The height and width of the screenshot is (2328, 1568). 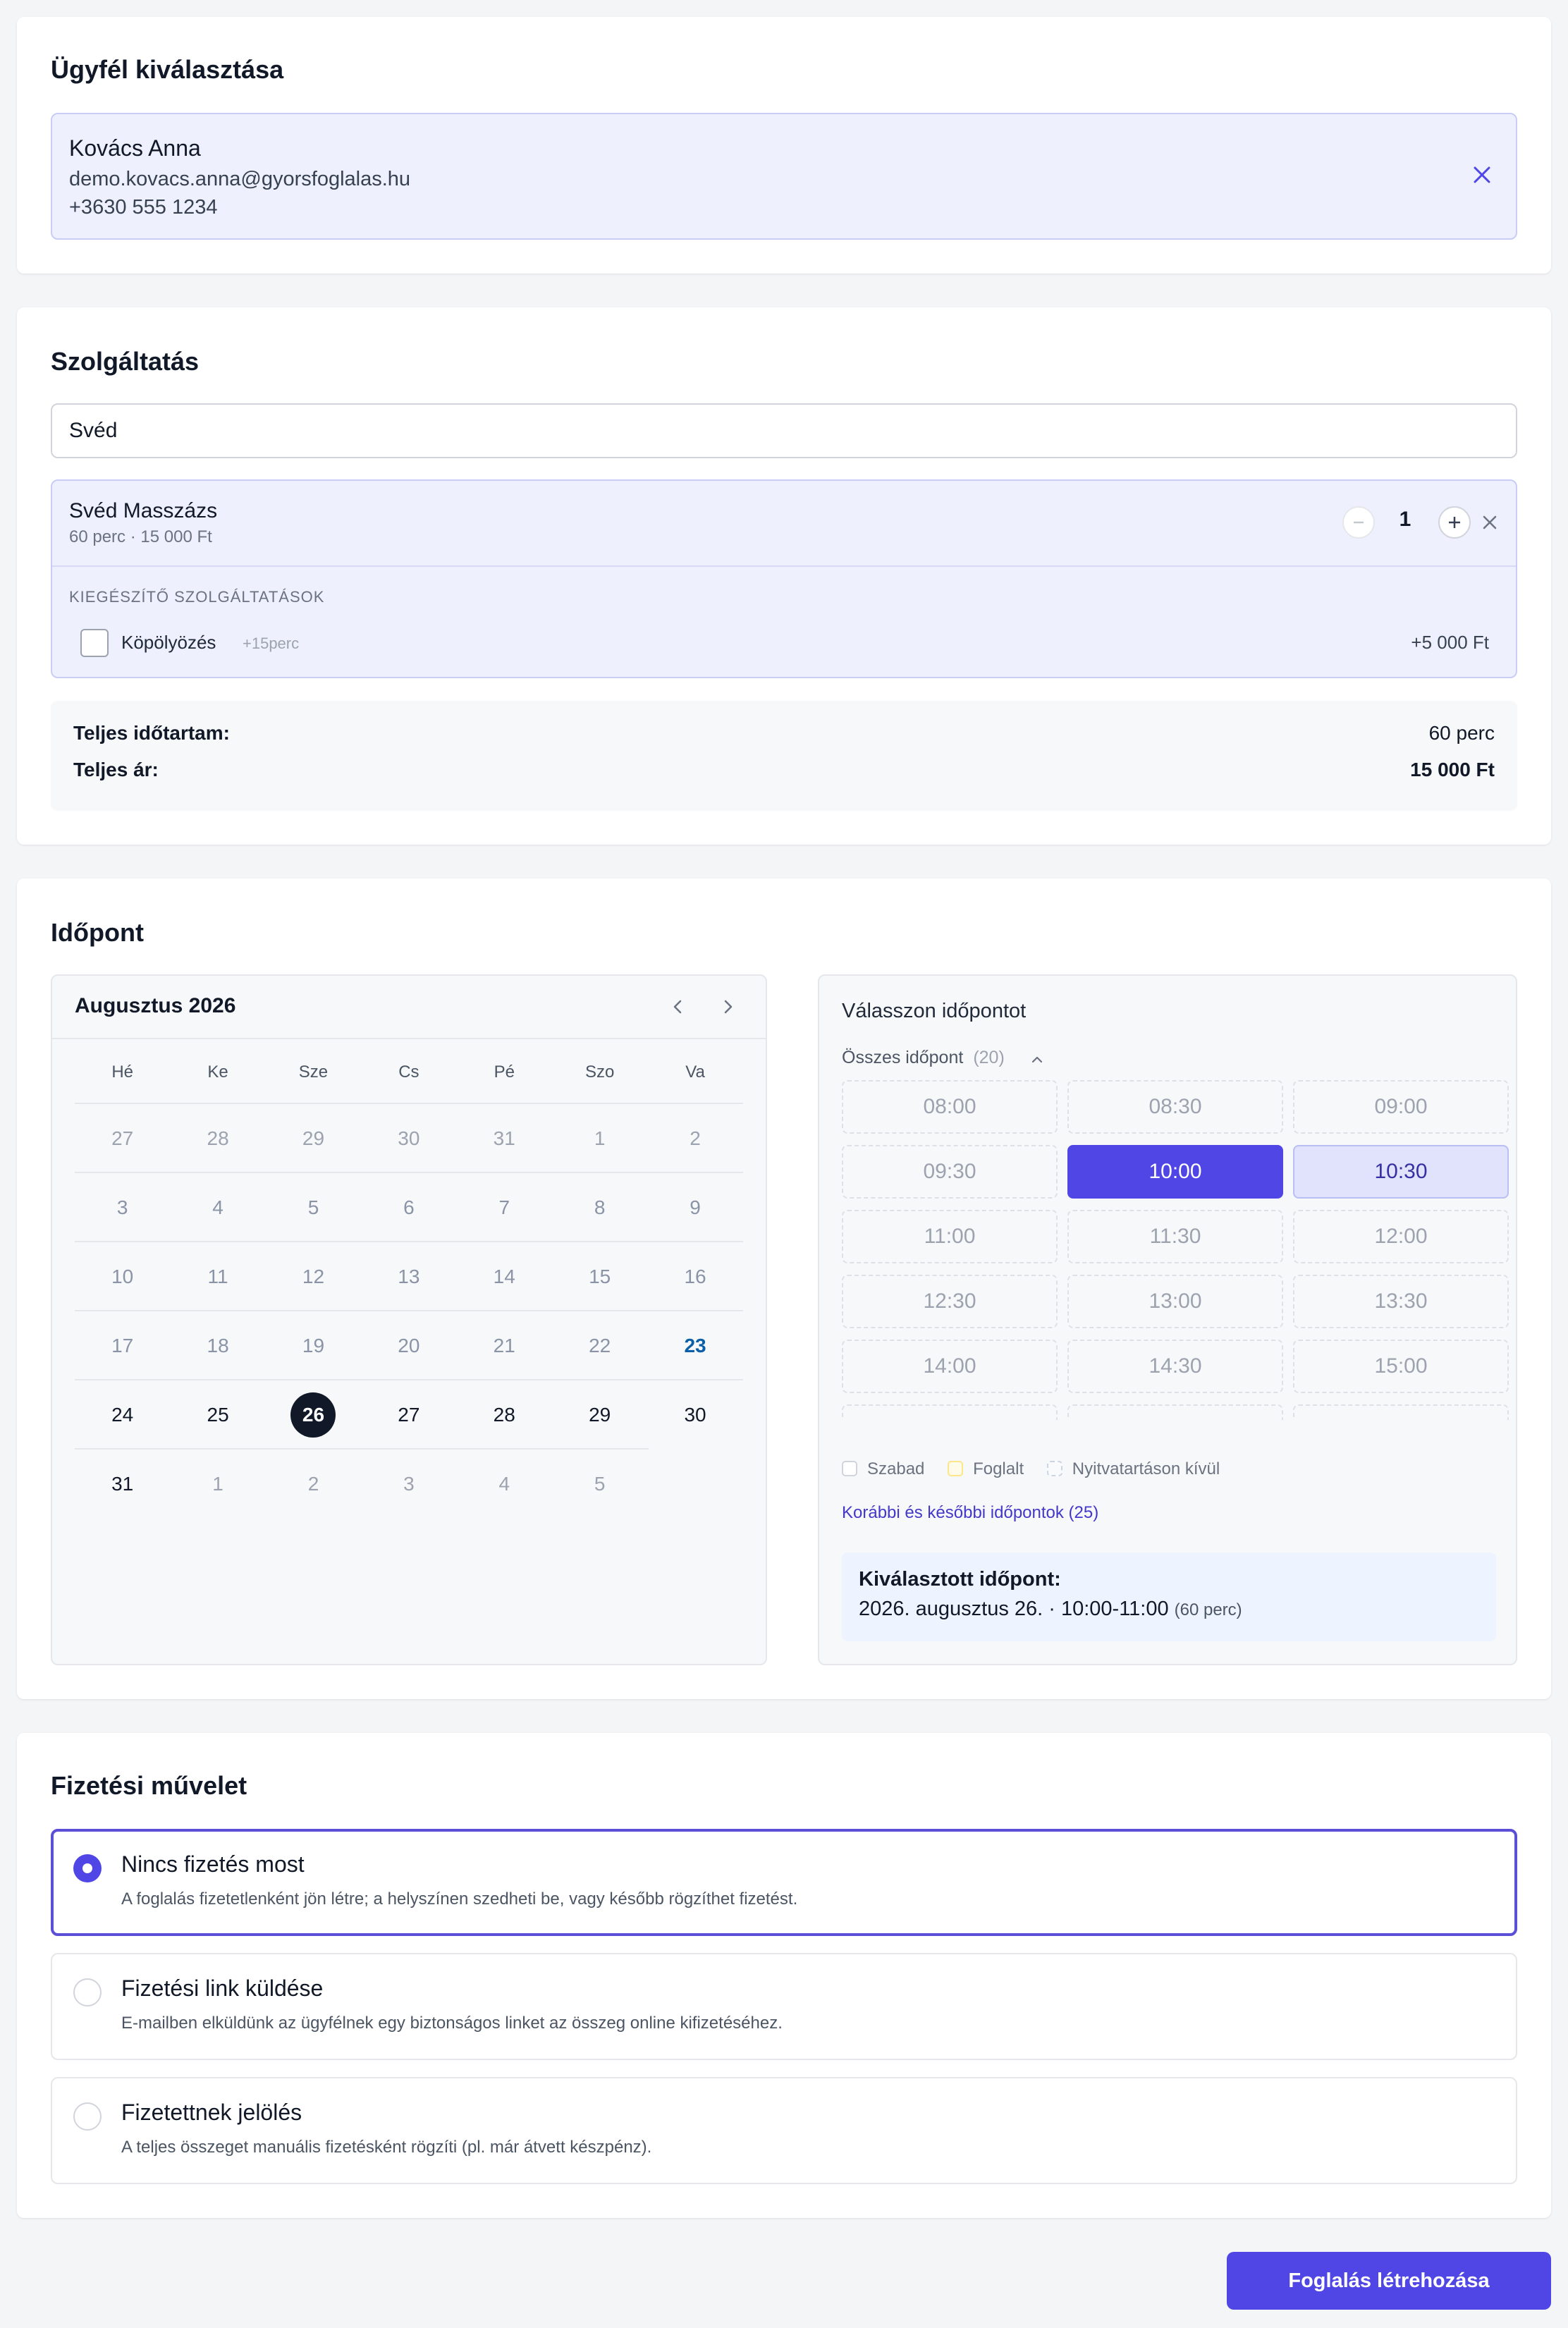 What do you see at coordinates (1175, 1107) in the screenshot?
I see `time-slot: 08:30` at bounding box center [1175, 1107].